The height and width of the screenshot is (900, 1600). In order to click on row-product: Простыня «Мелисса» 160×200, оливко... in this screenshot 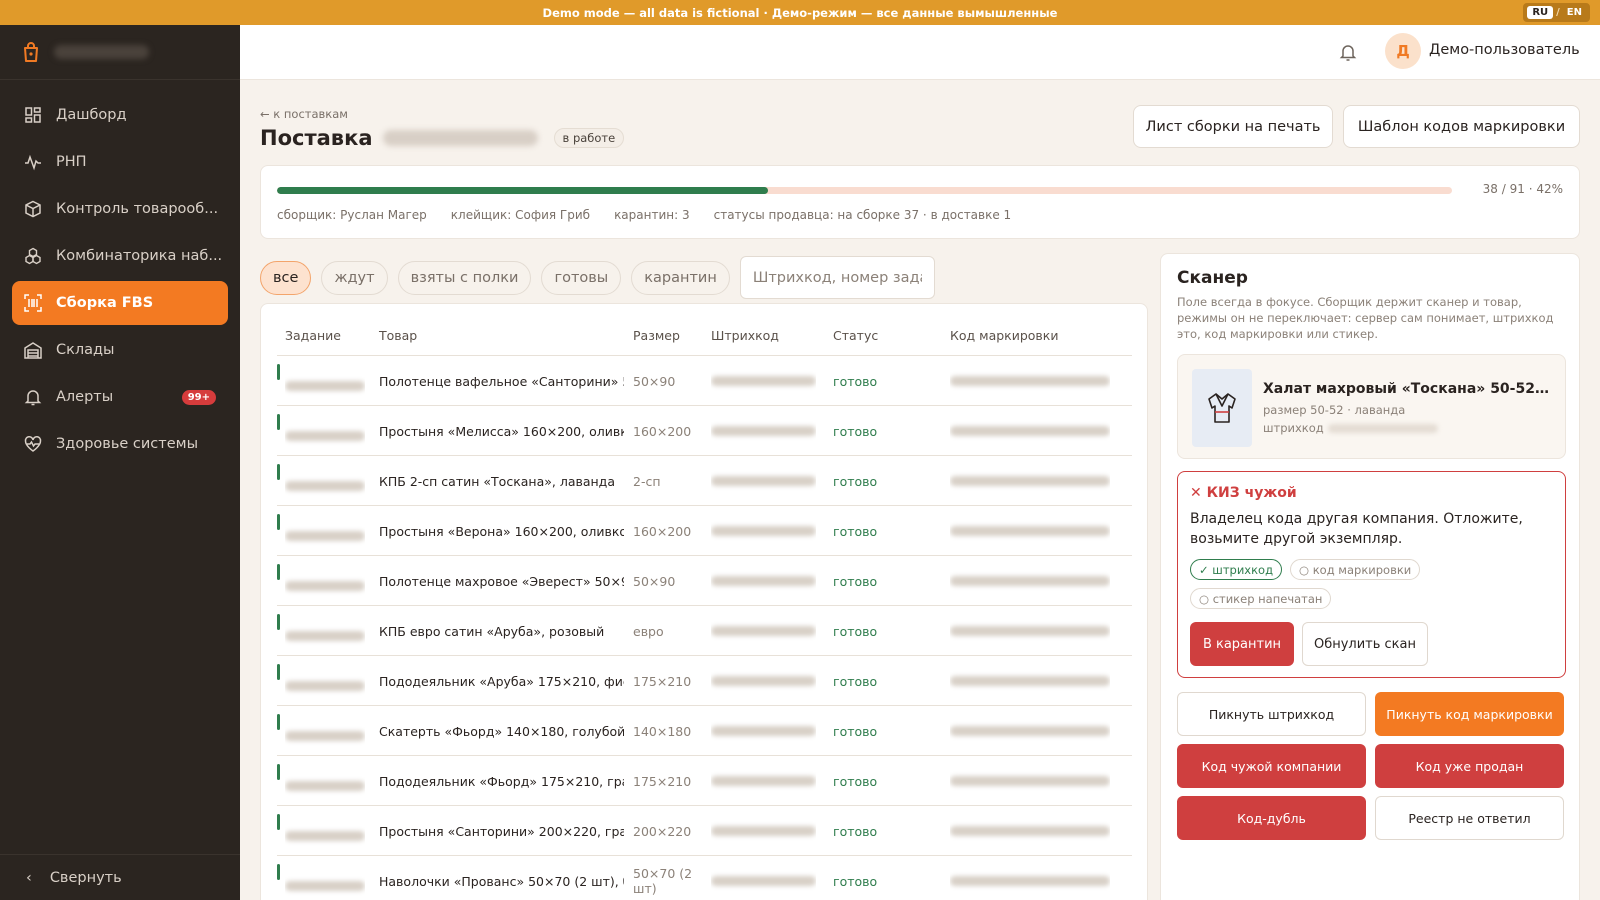, I will do `click(501, 431)`.